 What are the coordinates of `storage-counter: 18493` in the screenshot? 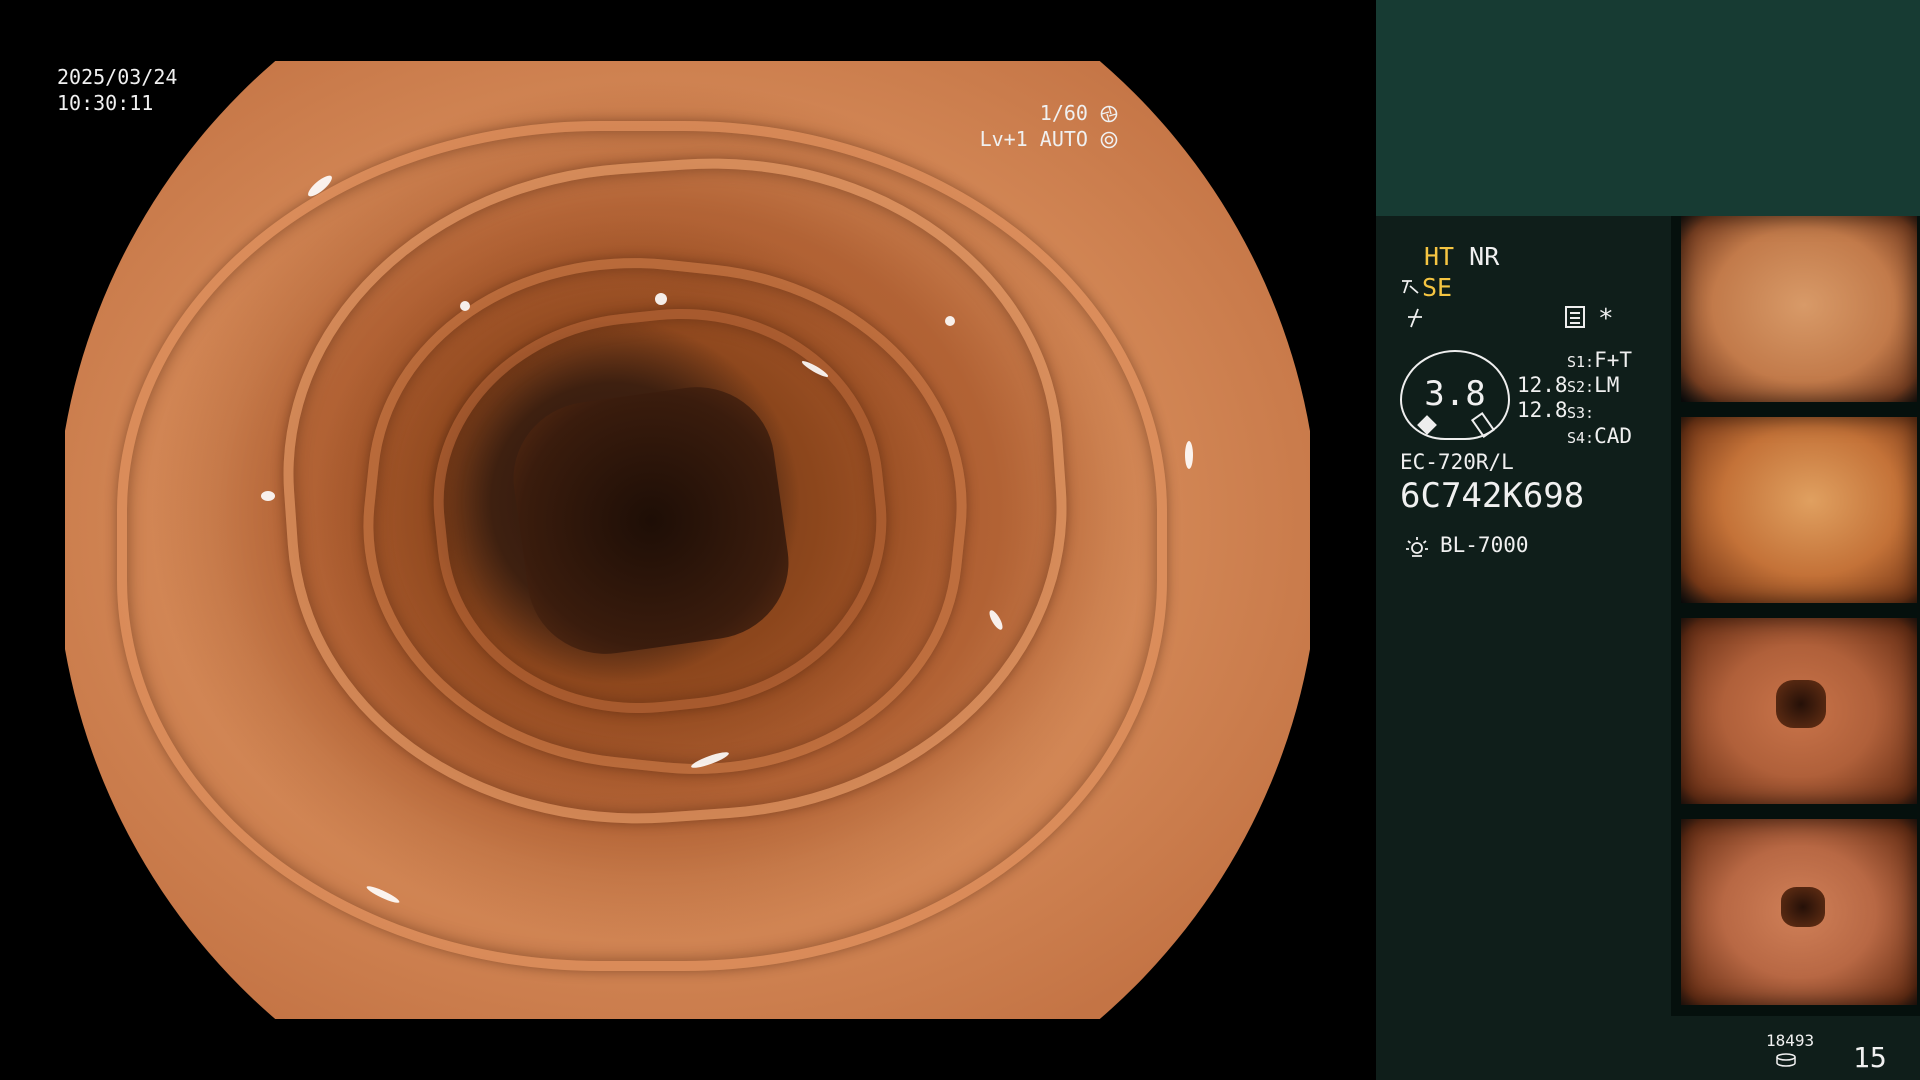 It's located at (1790, 1040).